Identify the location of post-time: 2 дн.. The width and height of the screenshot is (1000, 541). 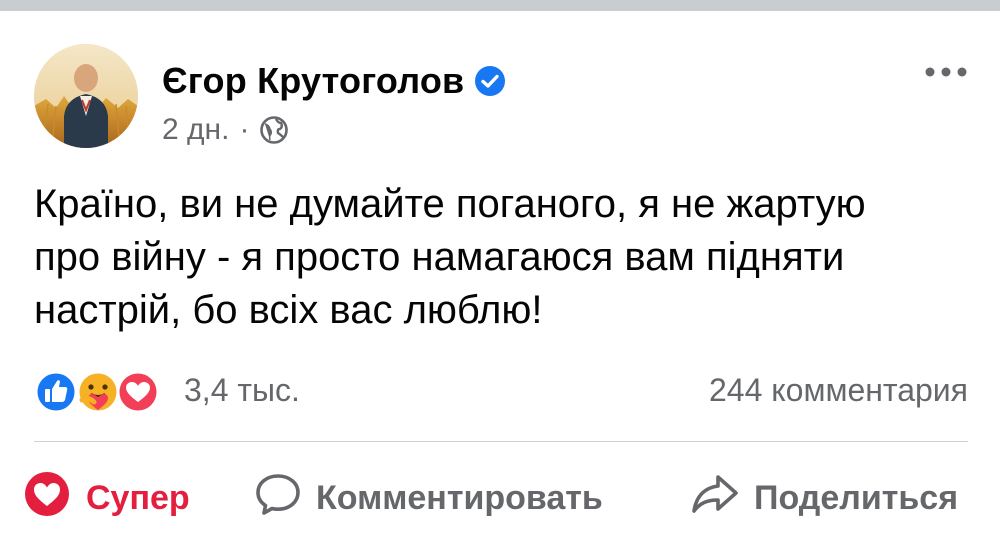
(195, 130).